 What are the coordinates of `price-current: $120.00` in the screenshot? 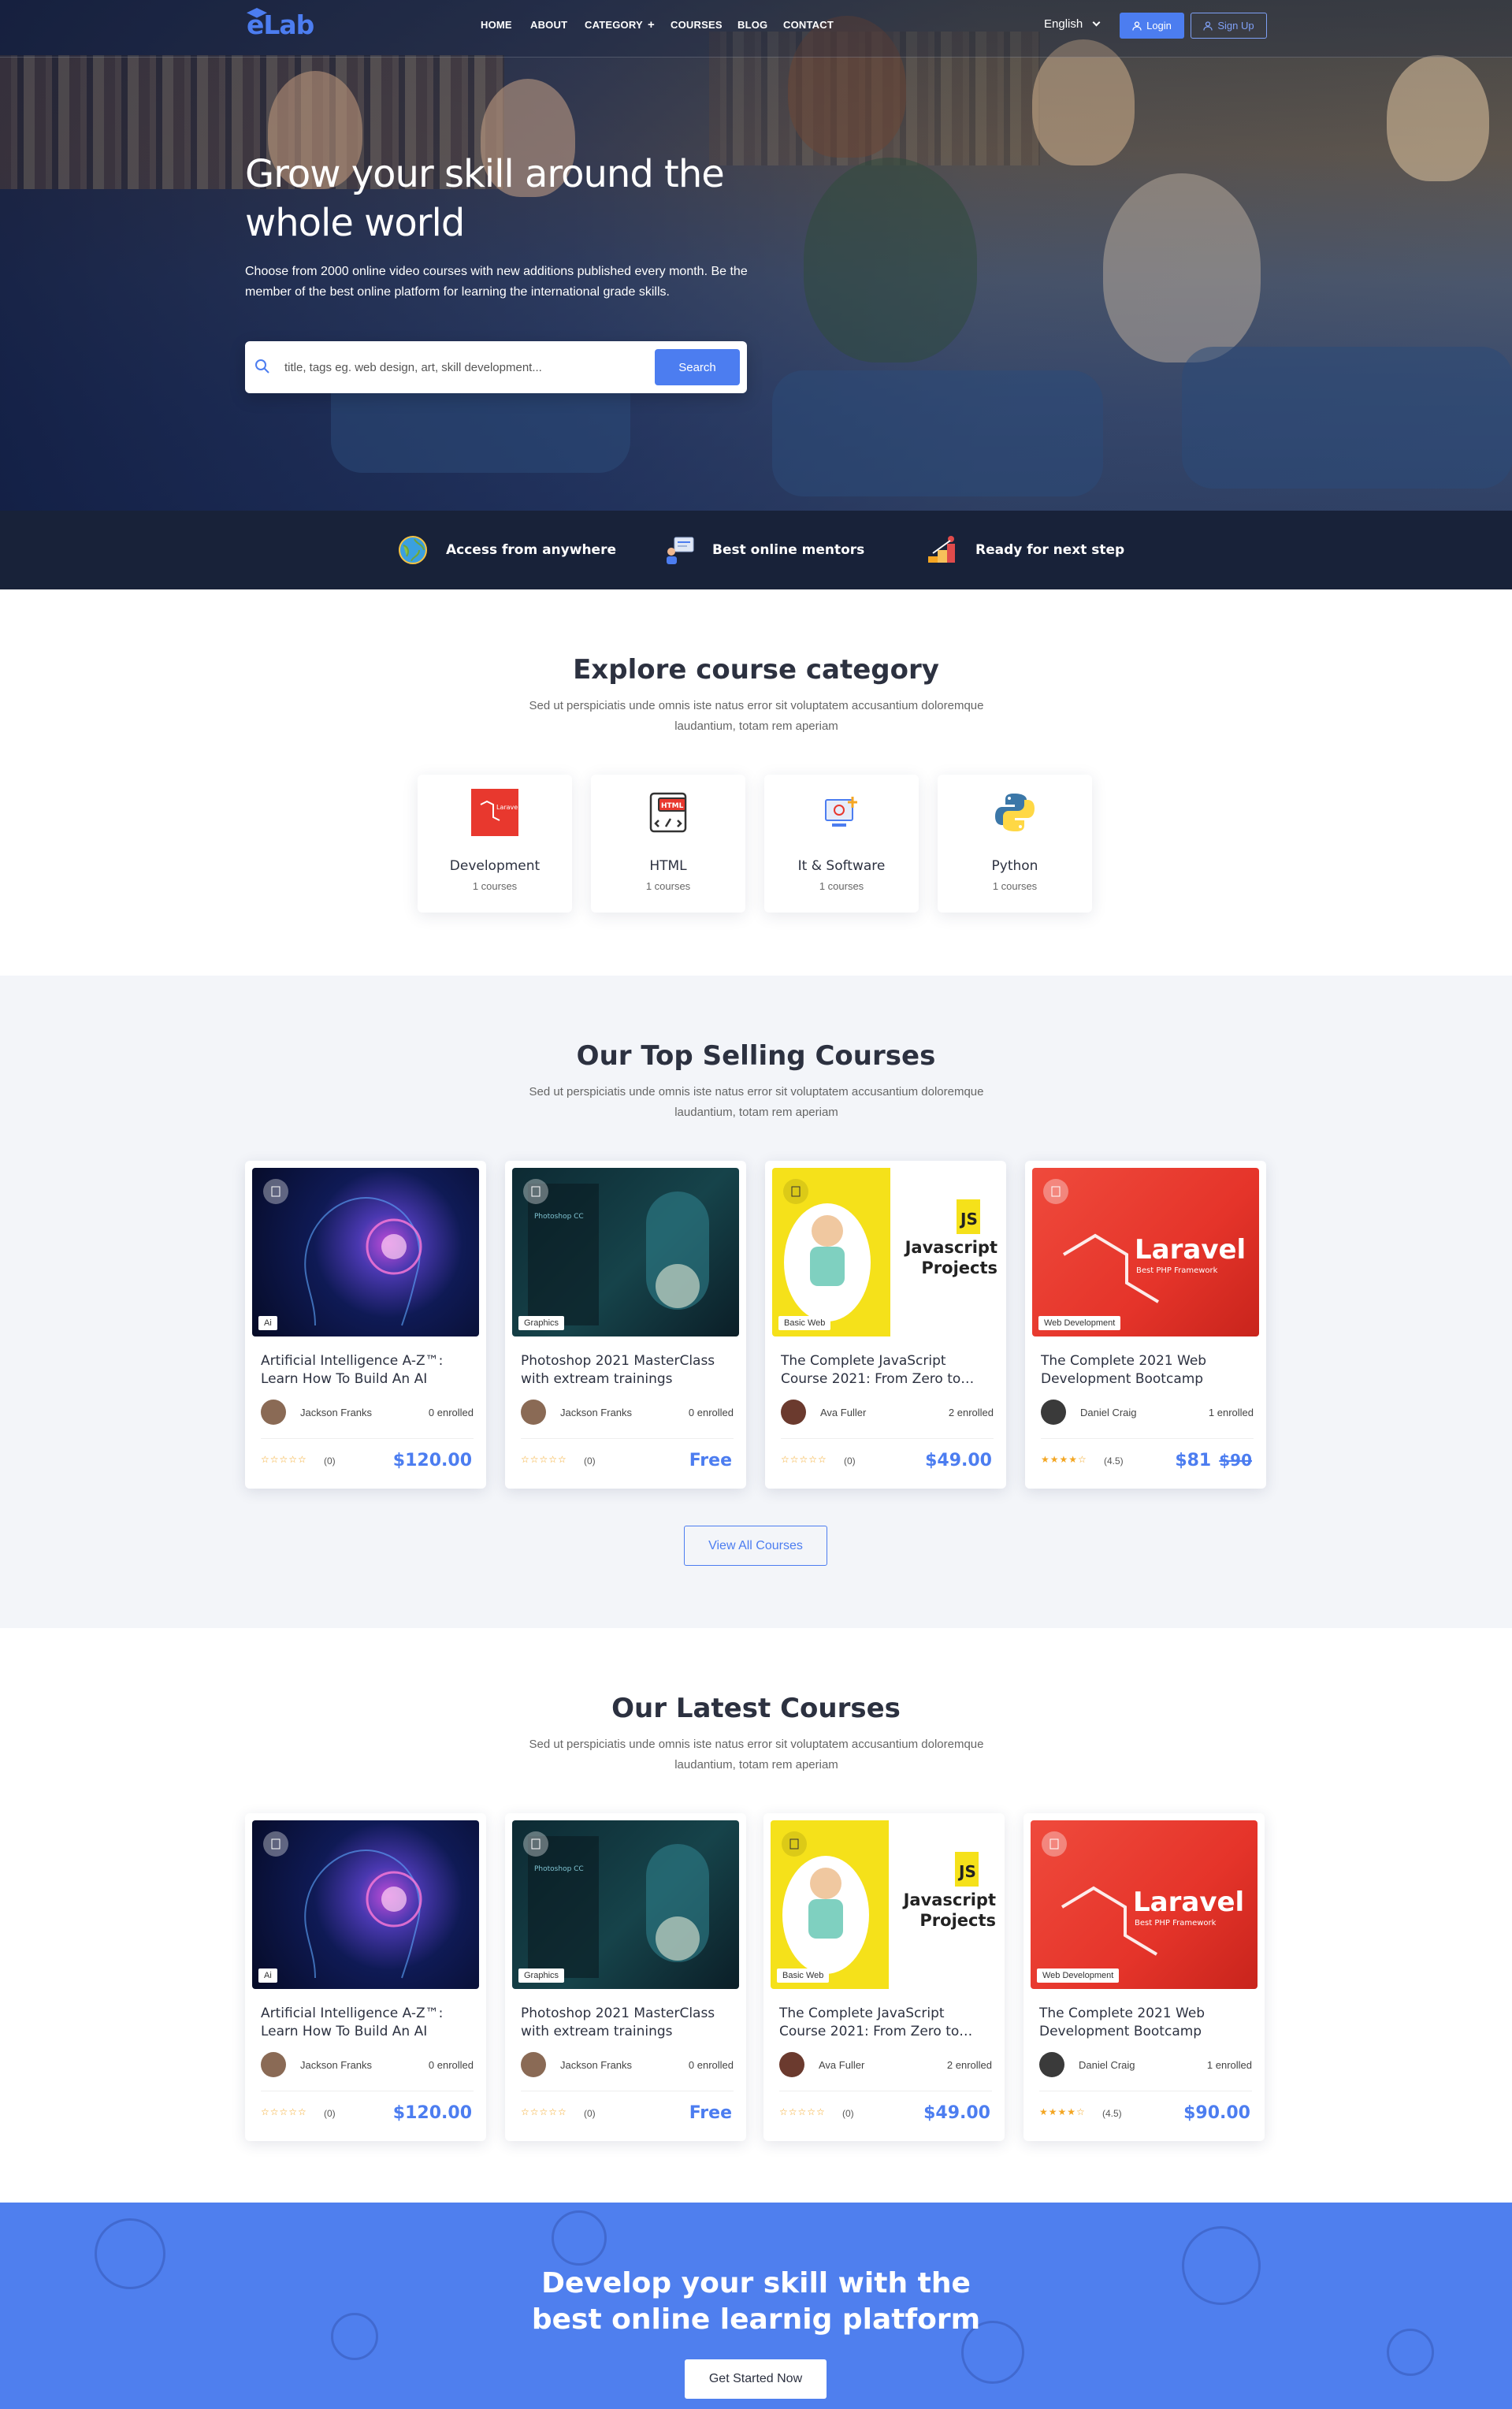 It's located at (432, 1460).